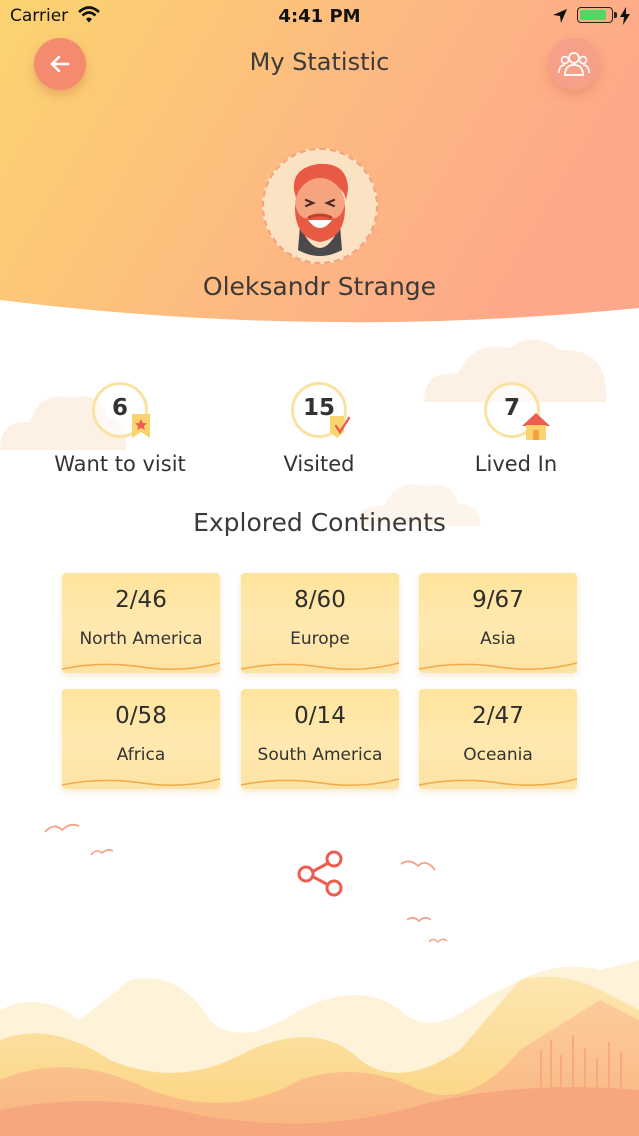 This screenshot has width=639, height=1136. I want to click on continent-count: 0/14, so click(320, 716).